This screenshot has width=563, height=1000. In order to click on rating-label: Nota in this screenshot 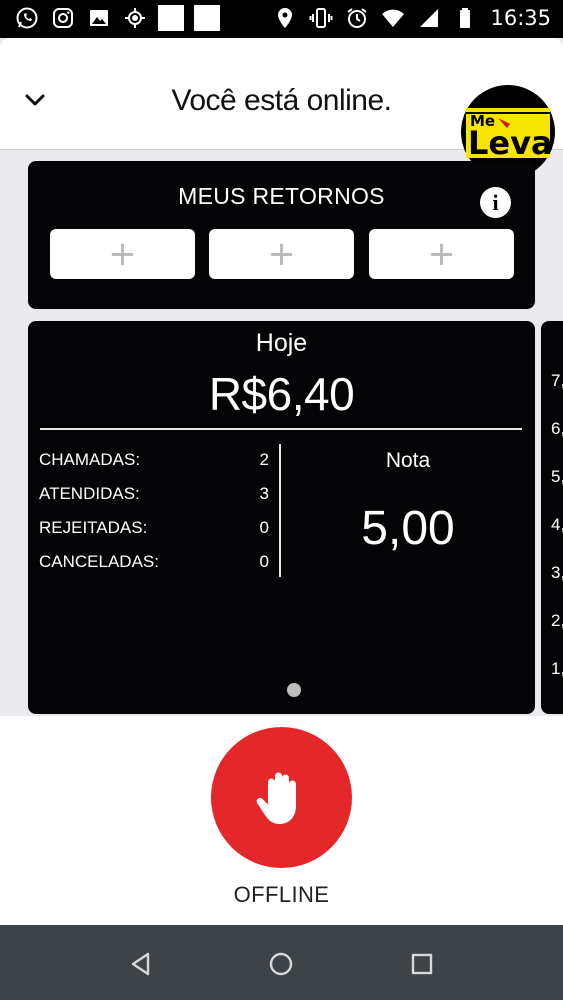, I will do `click(408, 460)`.